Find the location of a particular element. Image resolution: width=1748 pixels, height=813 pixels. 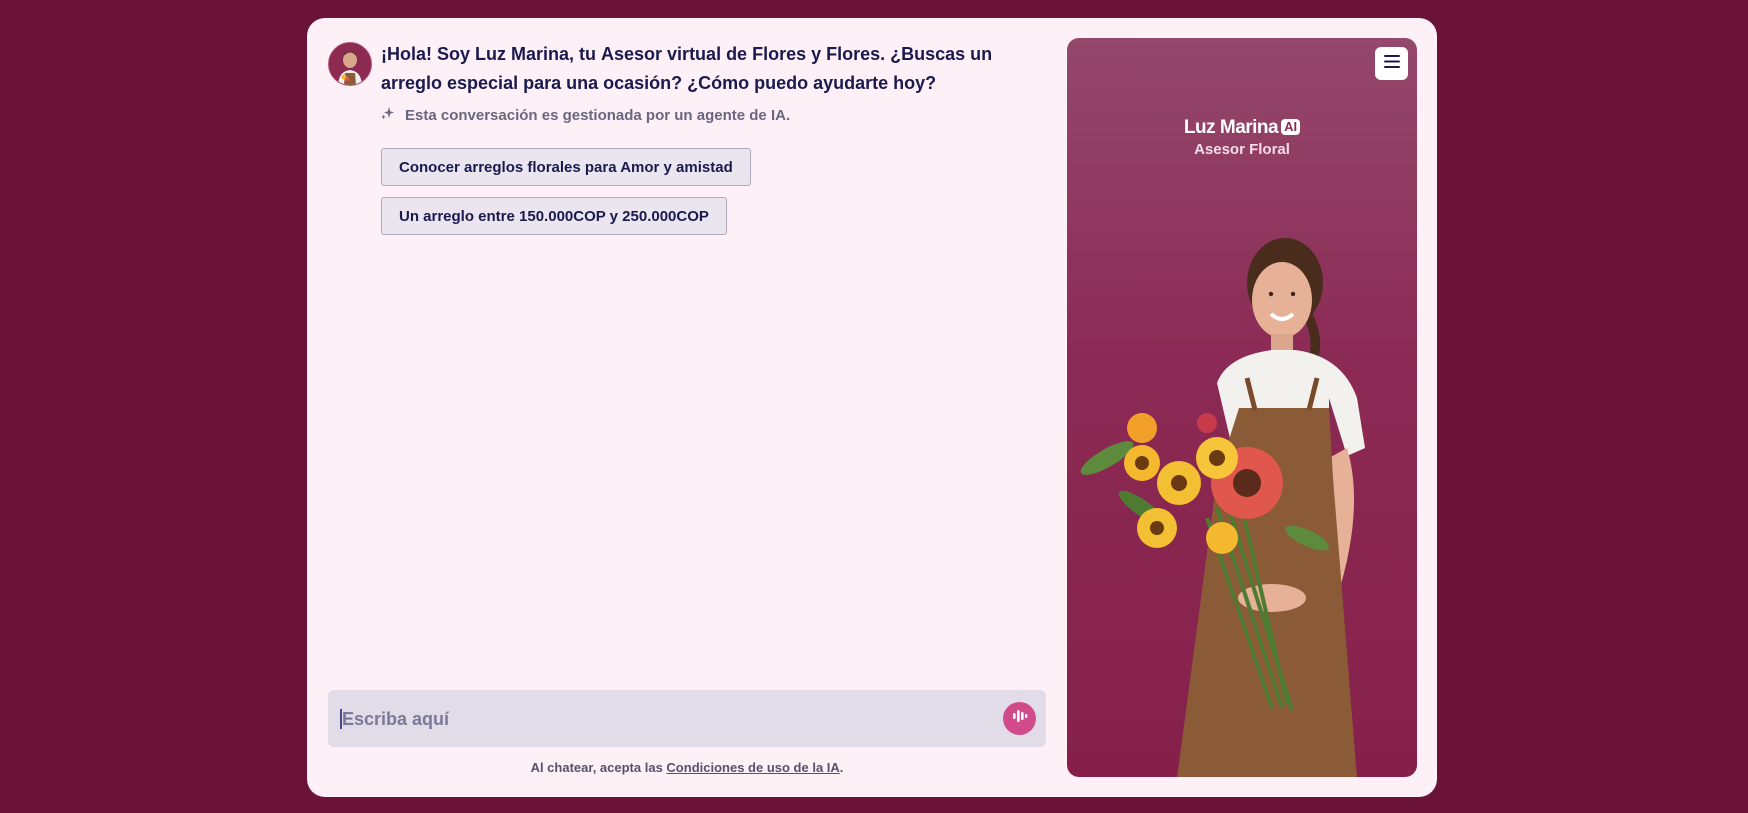

message-input is located at coordinates (662, 719).